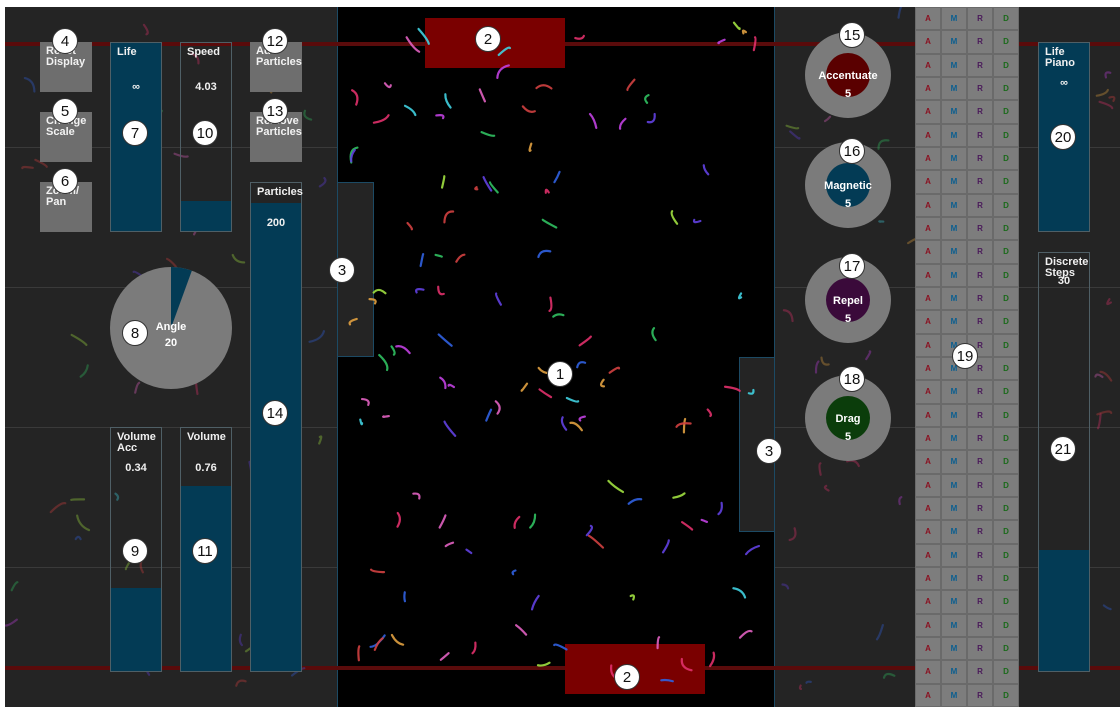  Describe the element at coordinates (276, 427) in the screenshot. I see `particles-slider: Particles 200` at that location.